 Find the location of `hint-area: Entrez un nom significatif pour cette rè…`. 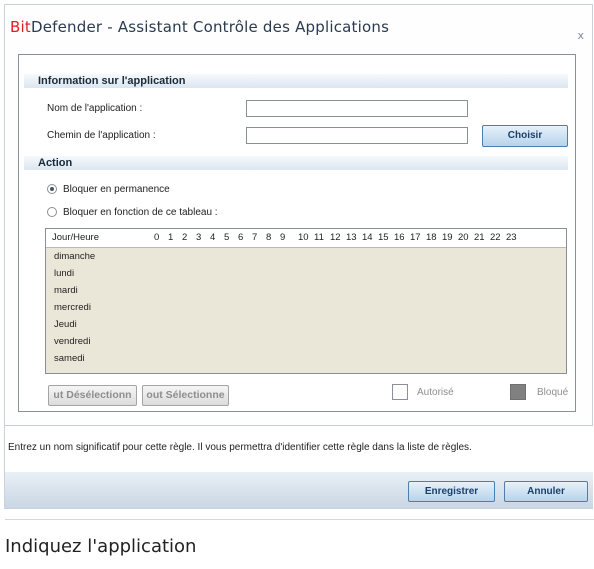

hint-area: Entrez un nom significatif pour cette rè… is located at coordinates (299, 448).